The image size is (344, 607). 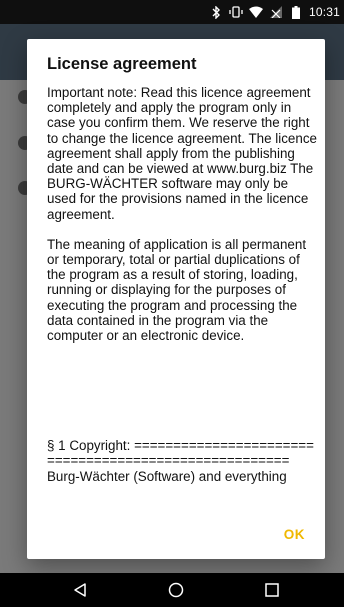 I want to click on ok-button: OK, so click(x=294, y=534).